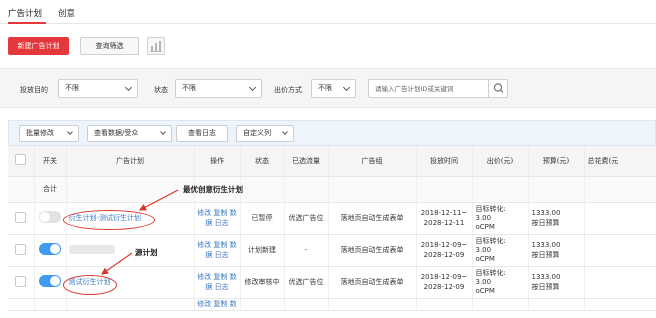  I want to click on search-button, so click(497, 88).